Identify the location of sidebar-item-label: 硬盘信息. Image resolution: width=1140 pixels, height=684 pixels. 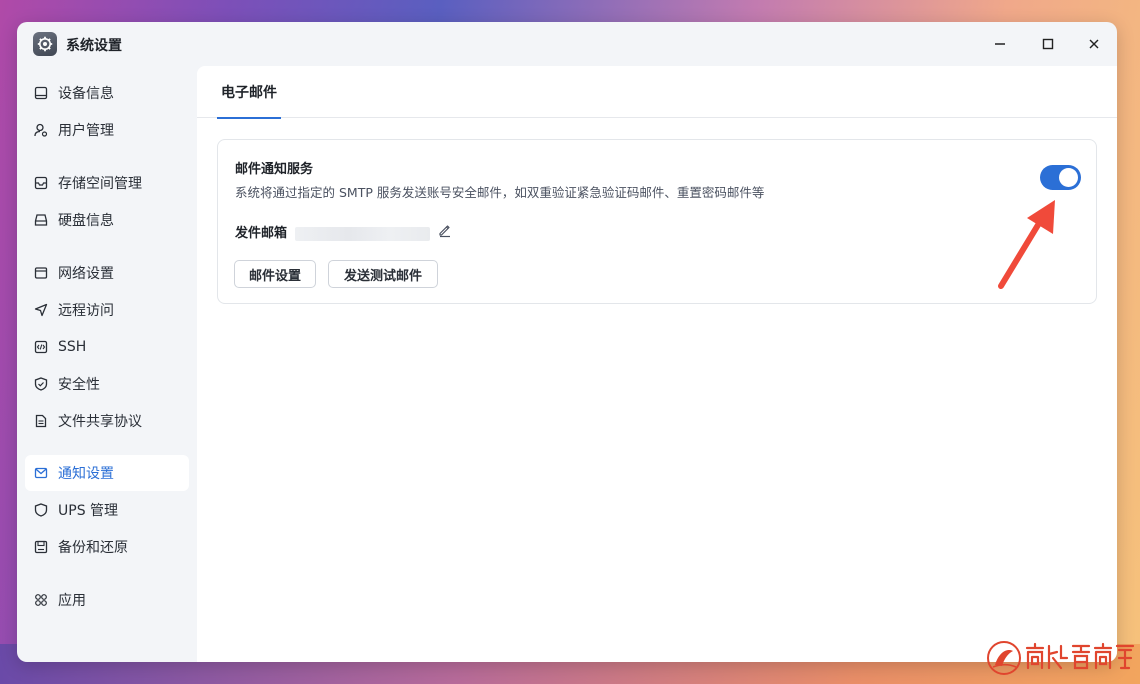
(86, 221).